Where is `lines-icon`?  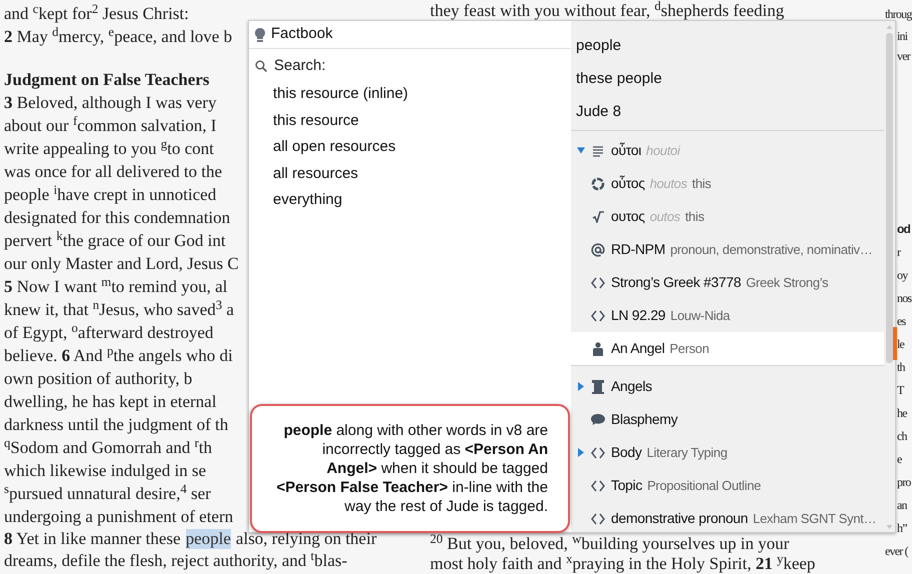 lines-icon is located at coordinates (598, 150).